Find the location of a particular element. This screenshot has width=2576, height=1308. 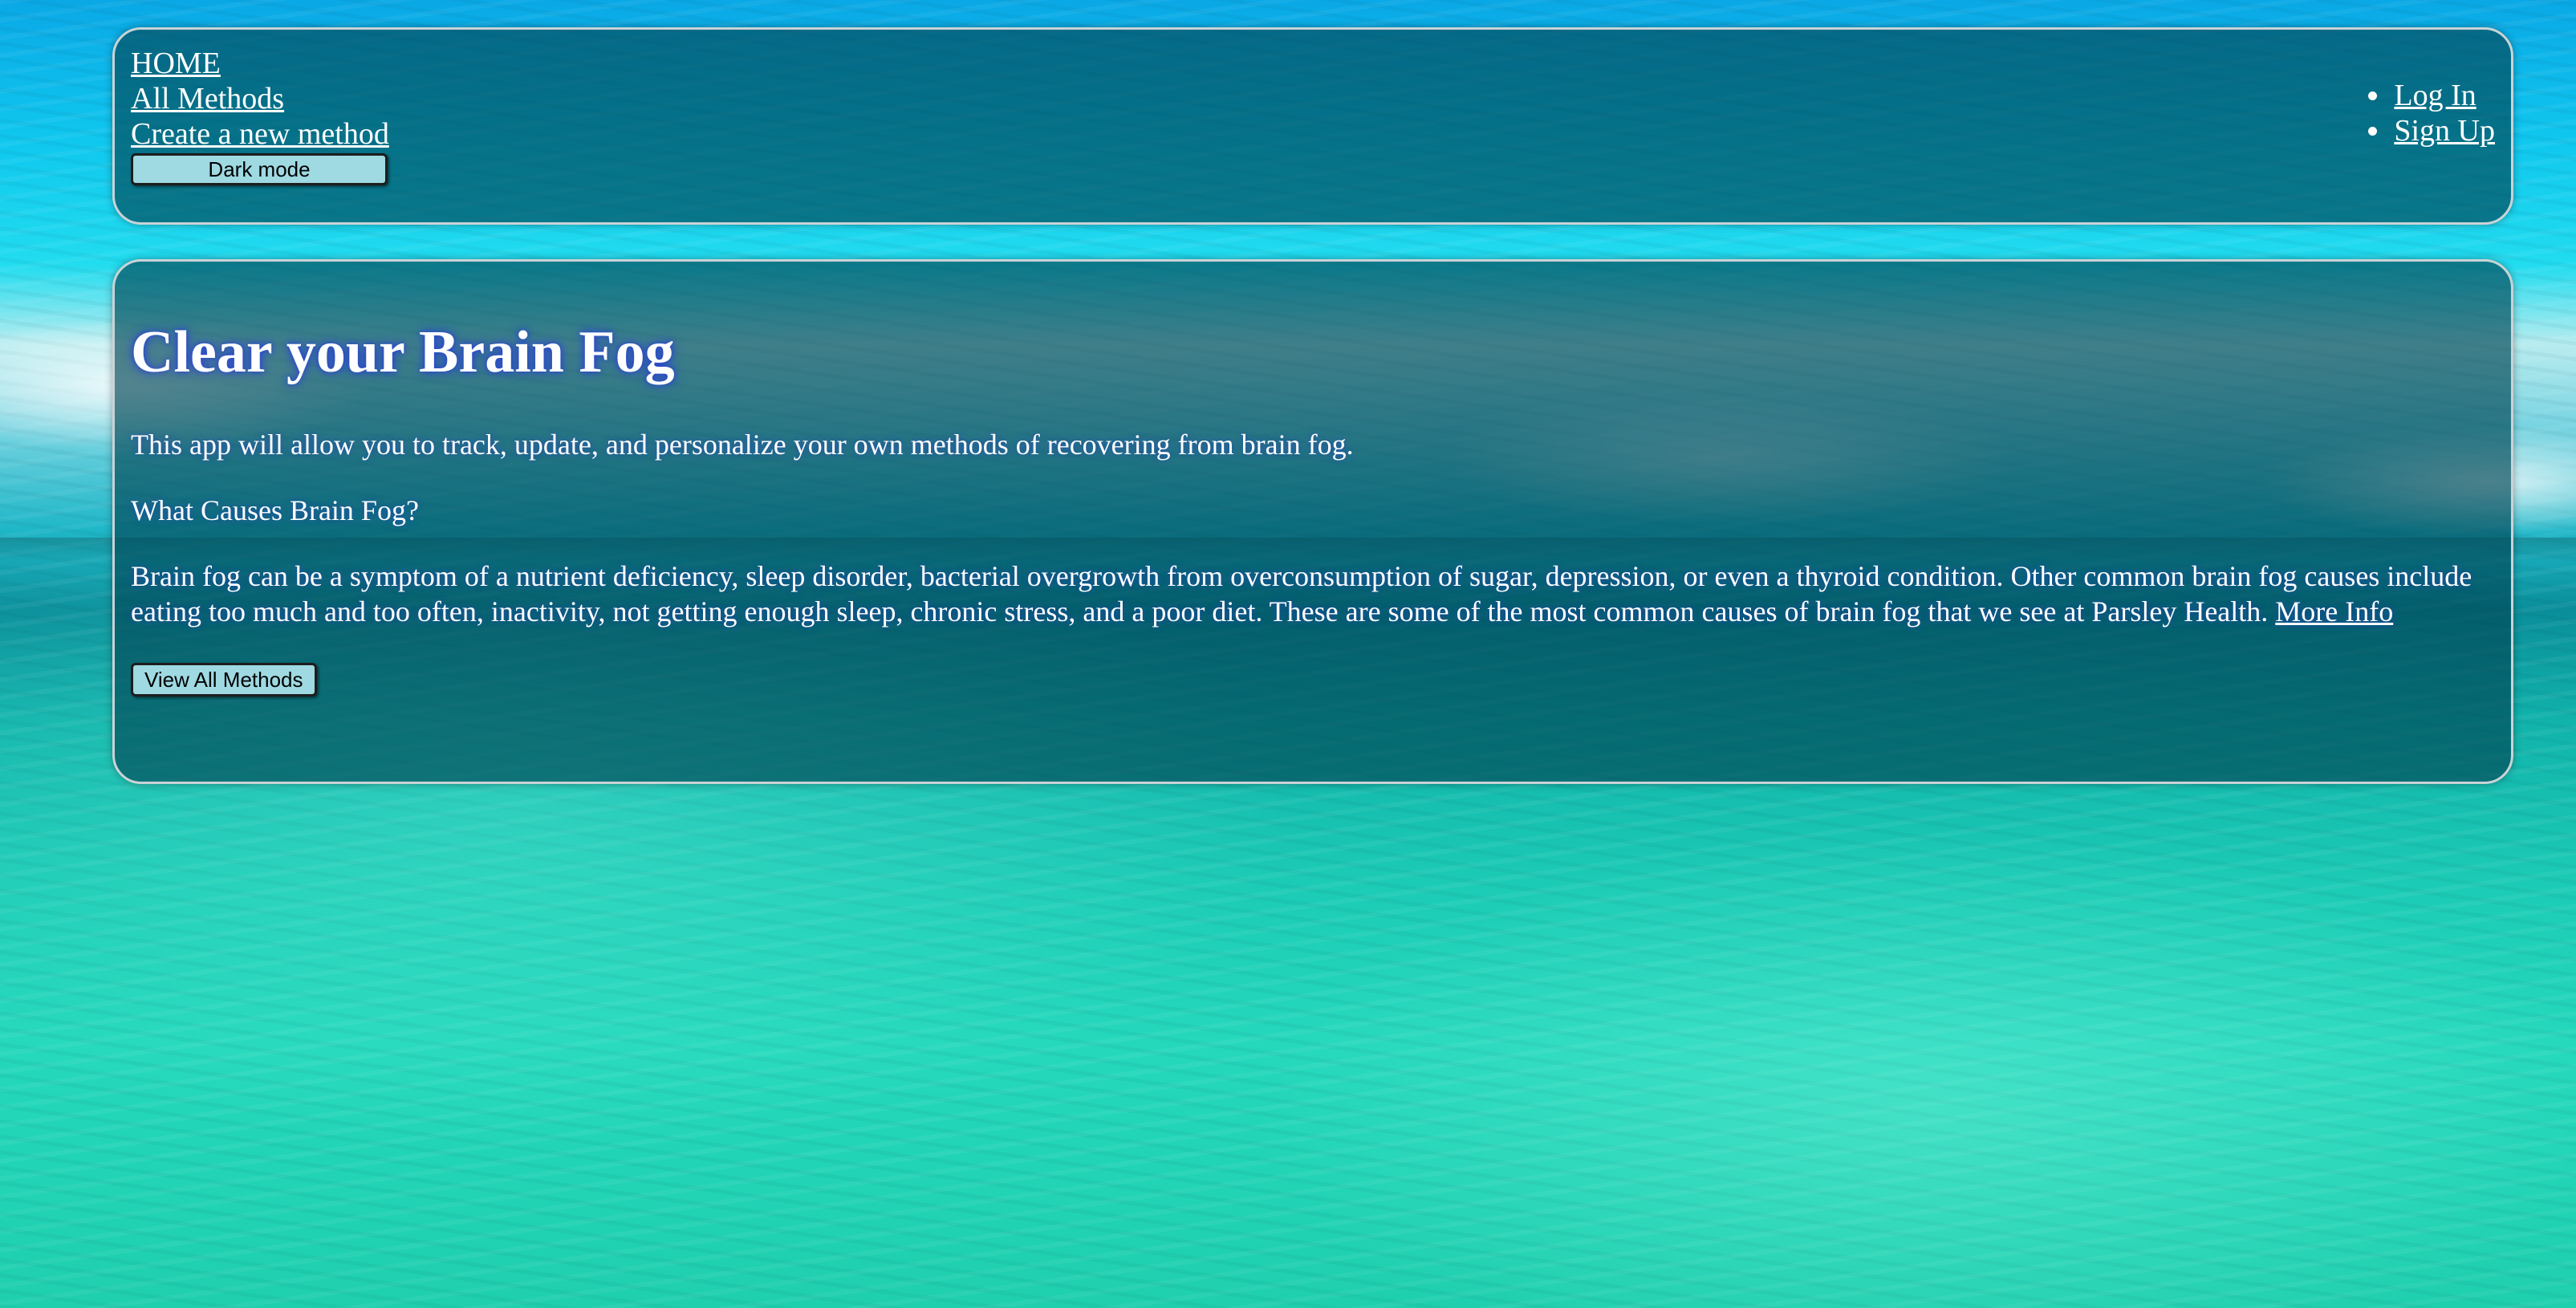

page-title: Clear your Brain Fog is located at coordinates (403, 352).